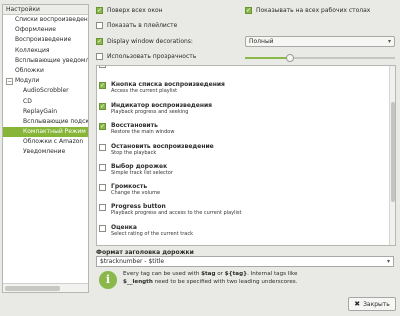  Describe the element at coordinates (40, 111) in the screenshot. I see `sidebar-item-label: ReplayGain` at that location.